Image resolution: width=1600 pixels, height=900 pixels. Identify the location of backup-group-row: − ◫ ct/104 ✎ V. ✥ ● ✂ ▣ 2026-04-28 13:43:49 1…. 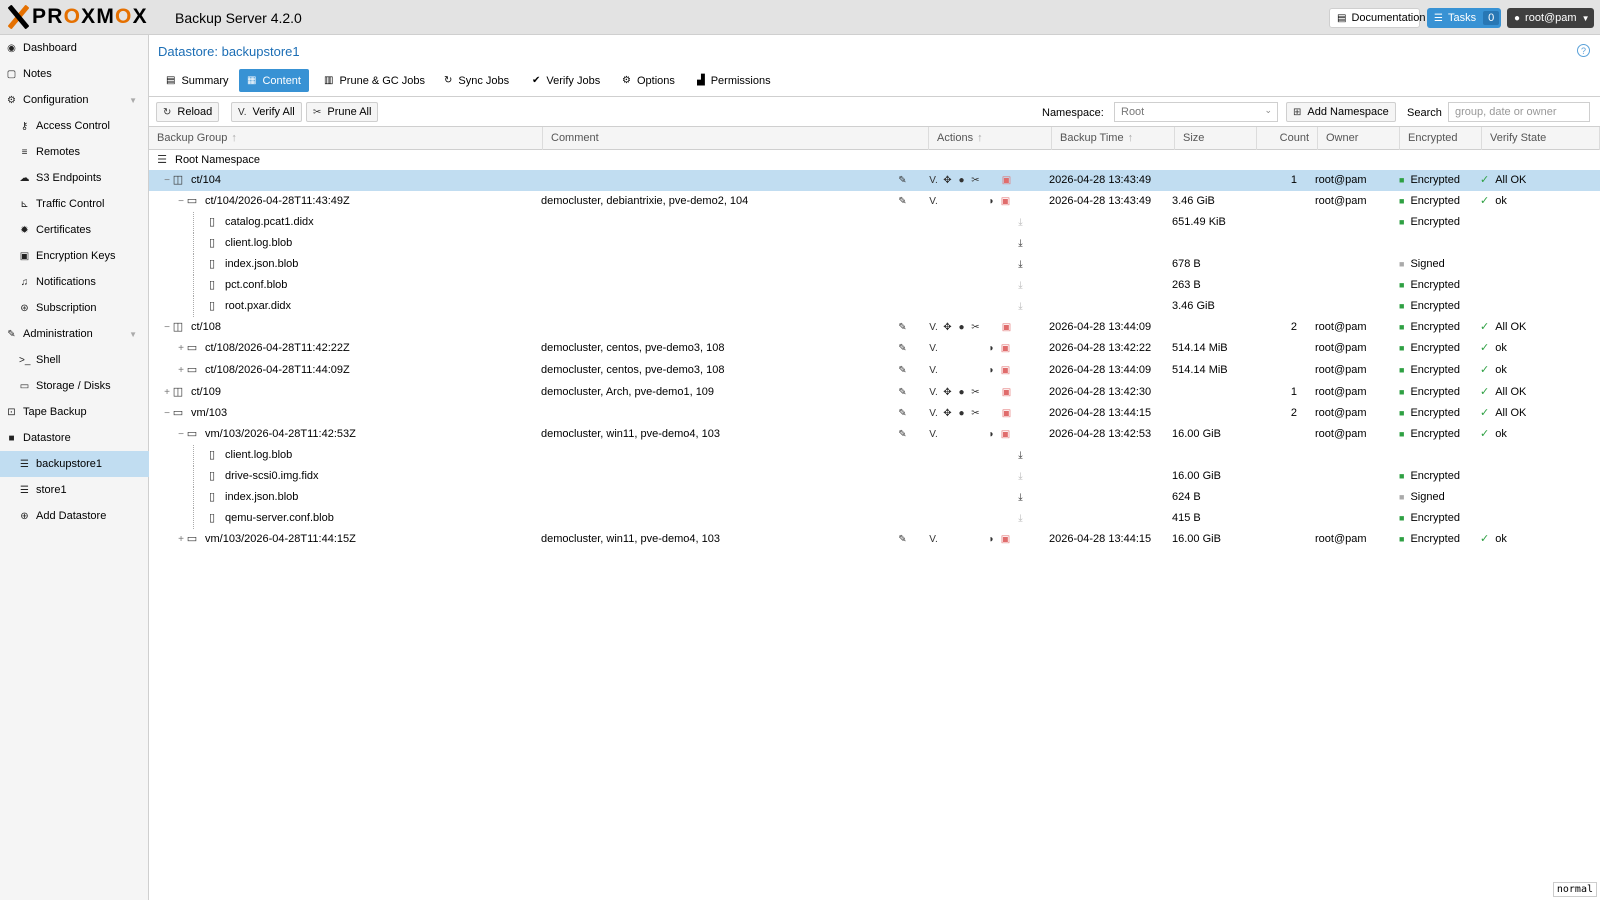
(874, 180).